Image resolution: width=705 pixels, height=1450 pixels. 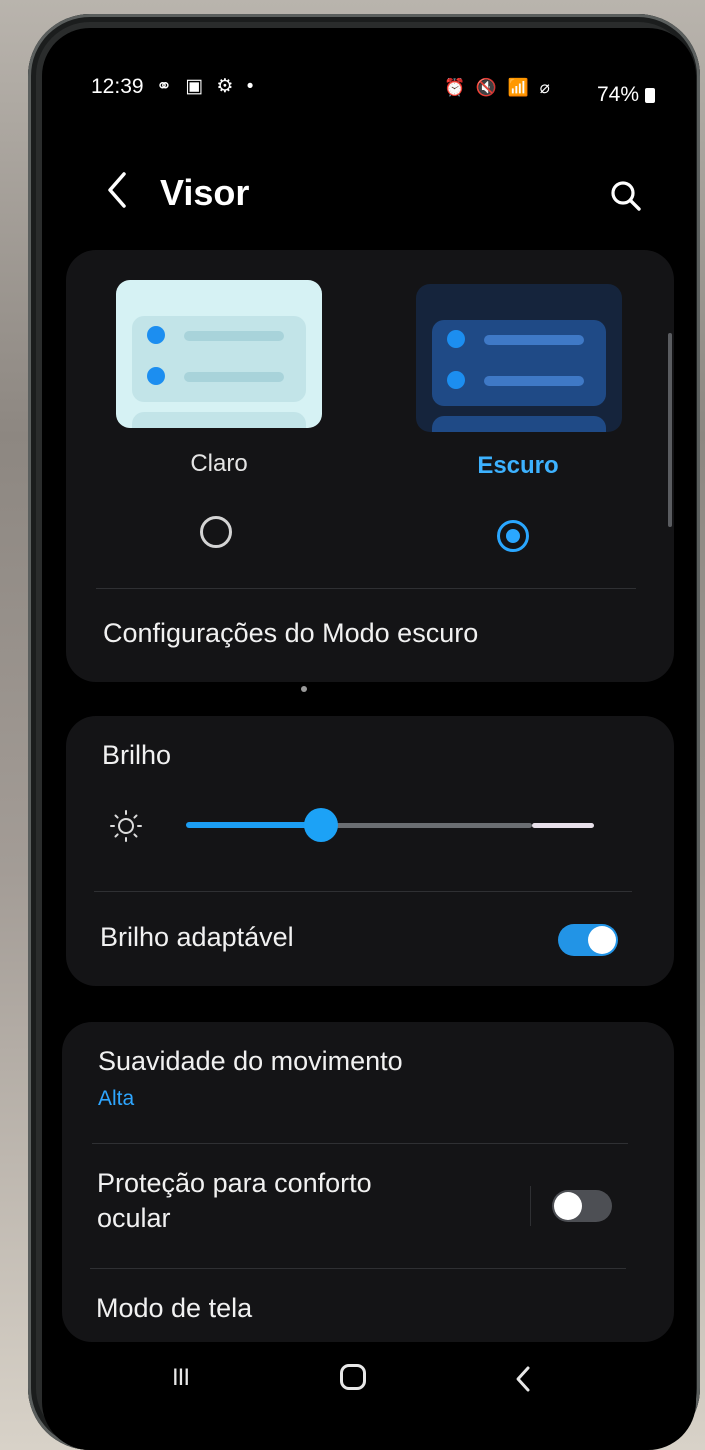 What do you see at coordinates (670, 430) in the screenshot?
I see `scrollbar` at bounding box center [670, 430].